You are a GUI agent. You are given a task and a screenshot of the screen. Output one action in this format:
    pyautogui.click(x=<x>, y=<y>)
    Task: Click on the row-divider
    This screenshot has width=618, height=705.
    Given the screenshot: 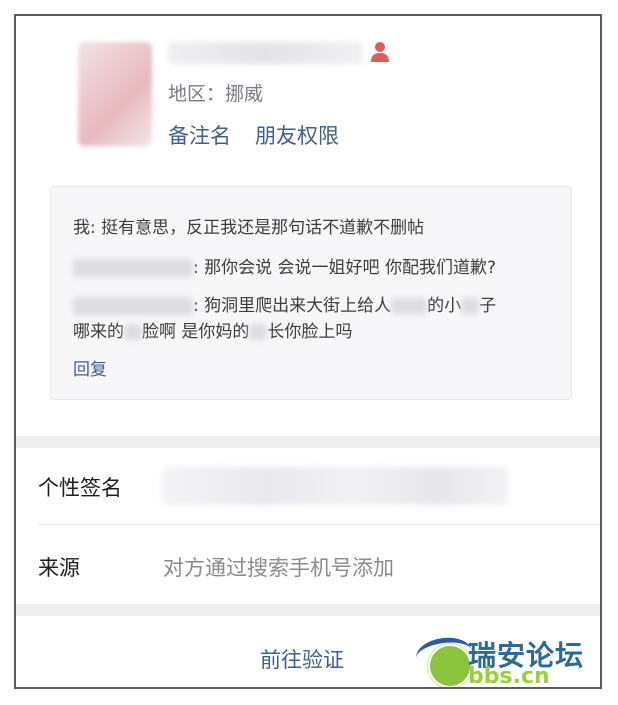 What is the action you would take?
    pyautogui.click(x=319, y=524)
    